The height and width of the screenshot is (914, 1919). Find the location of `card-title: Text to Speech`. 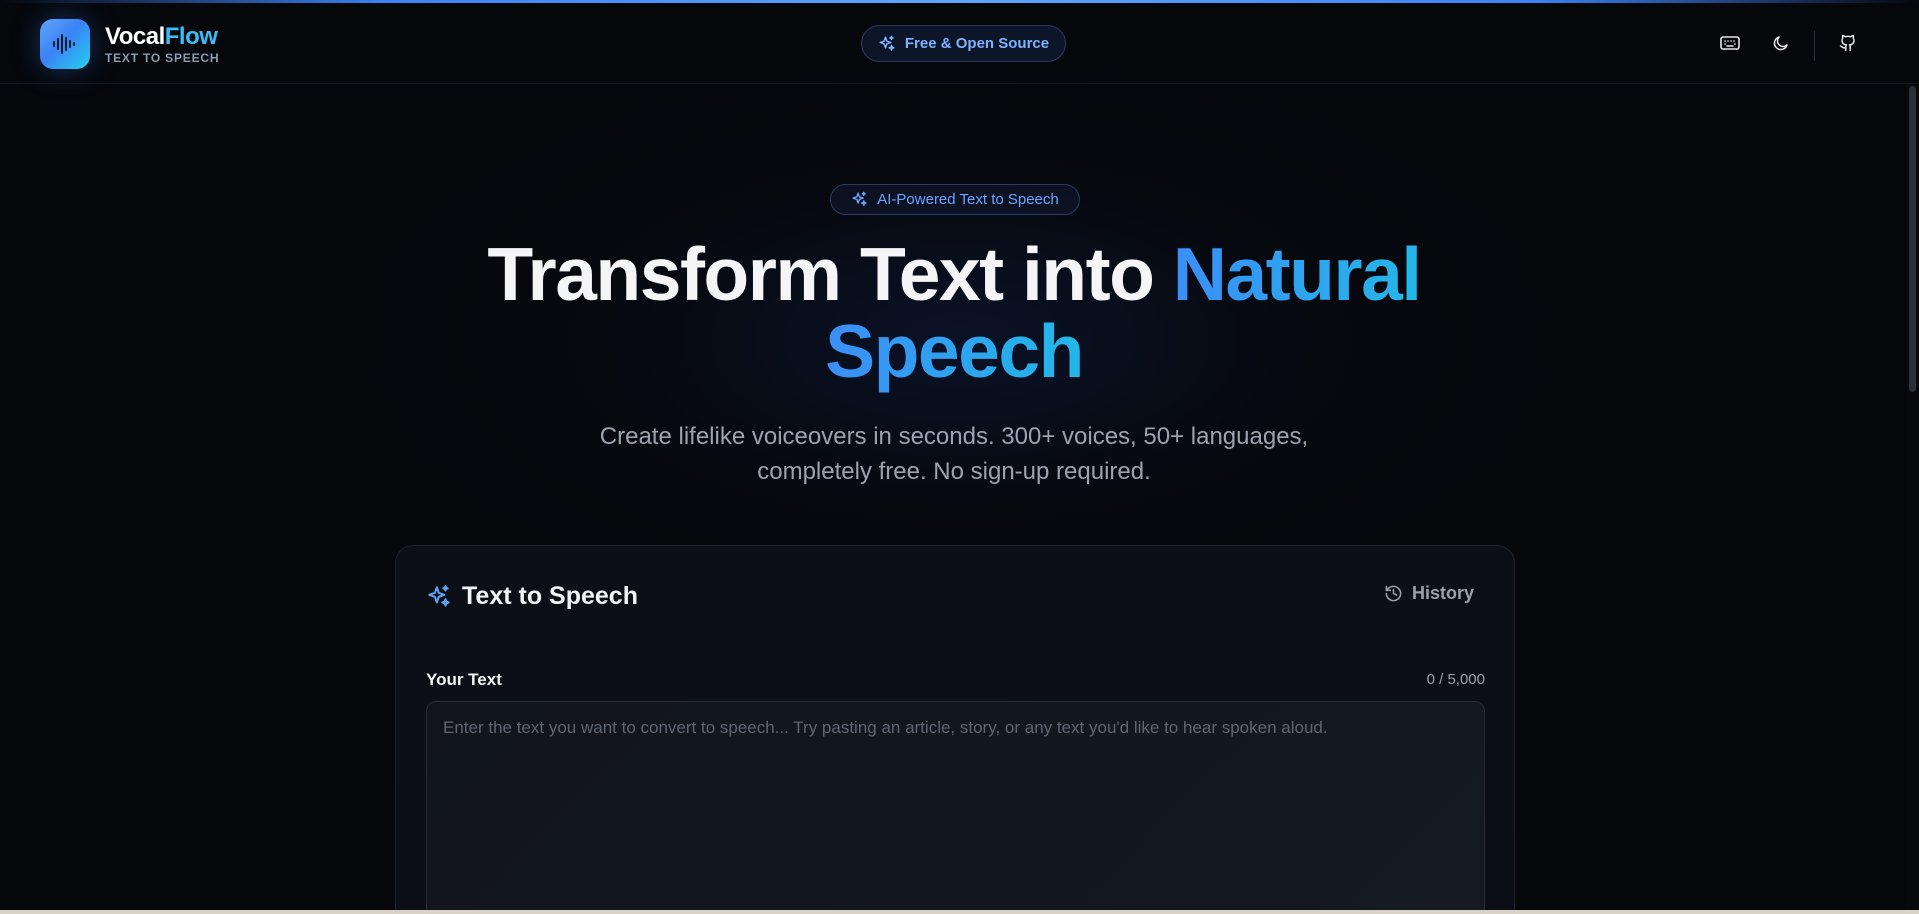

card-title: Text to Speech is located at coordinates (532, 596).